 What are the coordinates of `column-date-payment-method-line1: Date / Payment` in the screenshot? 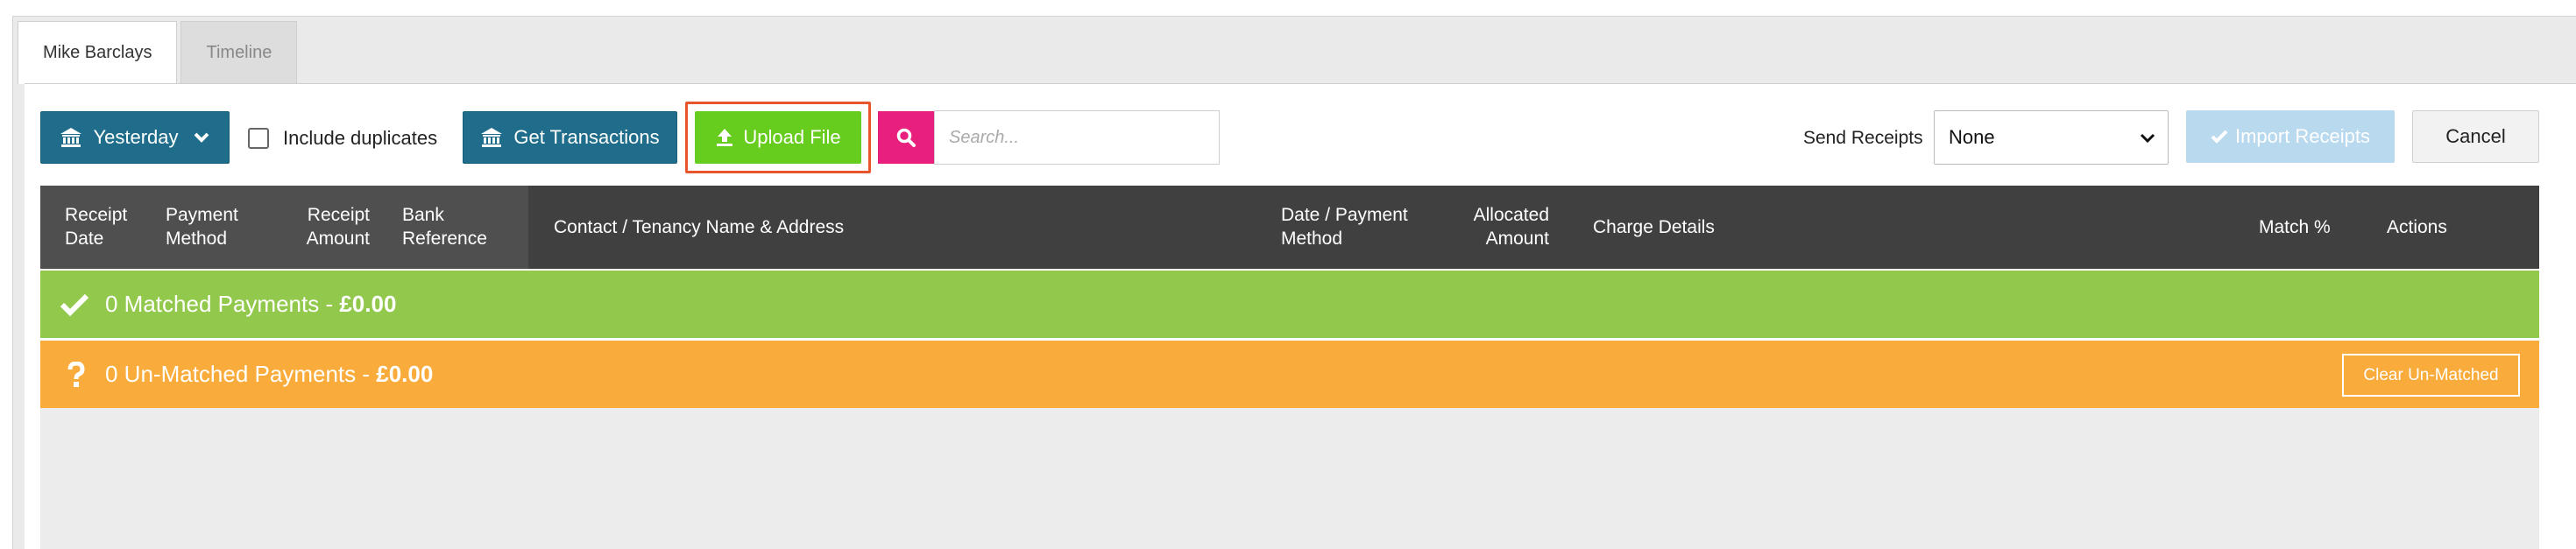 It's located at (1344, 215).